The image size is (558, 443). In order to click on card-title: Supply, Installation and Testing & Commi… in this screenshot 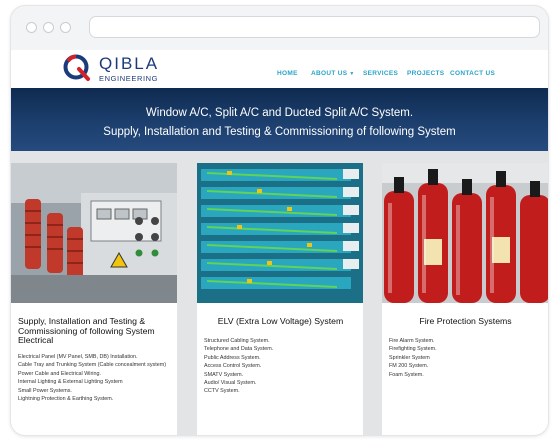, I will do `click(86, 331)`.